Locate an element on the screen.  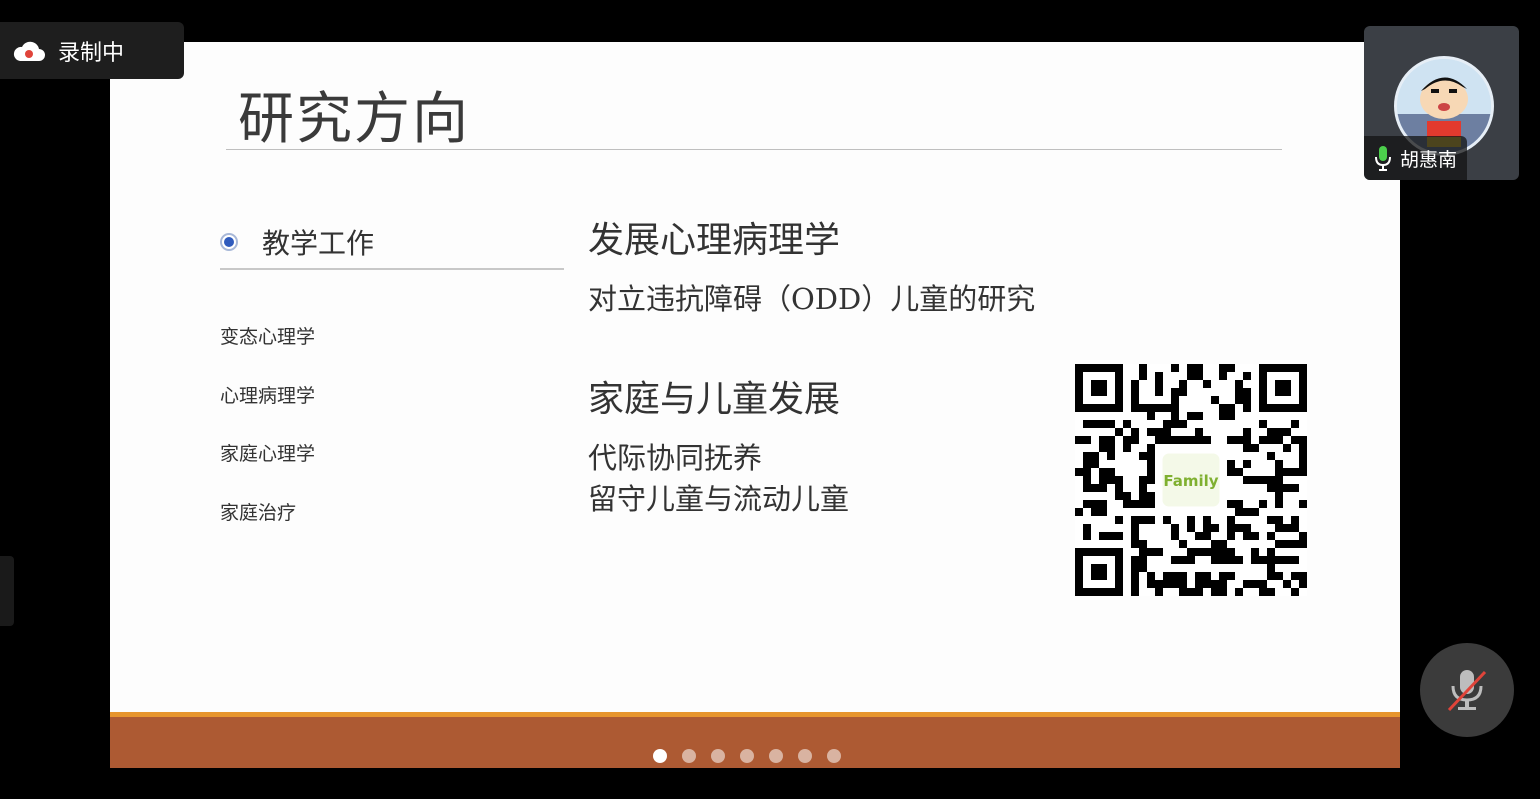
slide-footer is located at coordinates (755, 740).